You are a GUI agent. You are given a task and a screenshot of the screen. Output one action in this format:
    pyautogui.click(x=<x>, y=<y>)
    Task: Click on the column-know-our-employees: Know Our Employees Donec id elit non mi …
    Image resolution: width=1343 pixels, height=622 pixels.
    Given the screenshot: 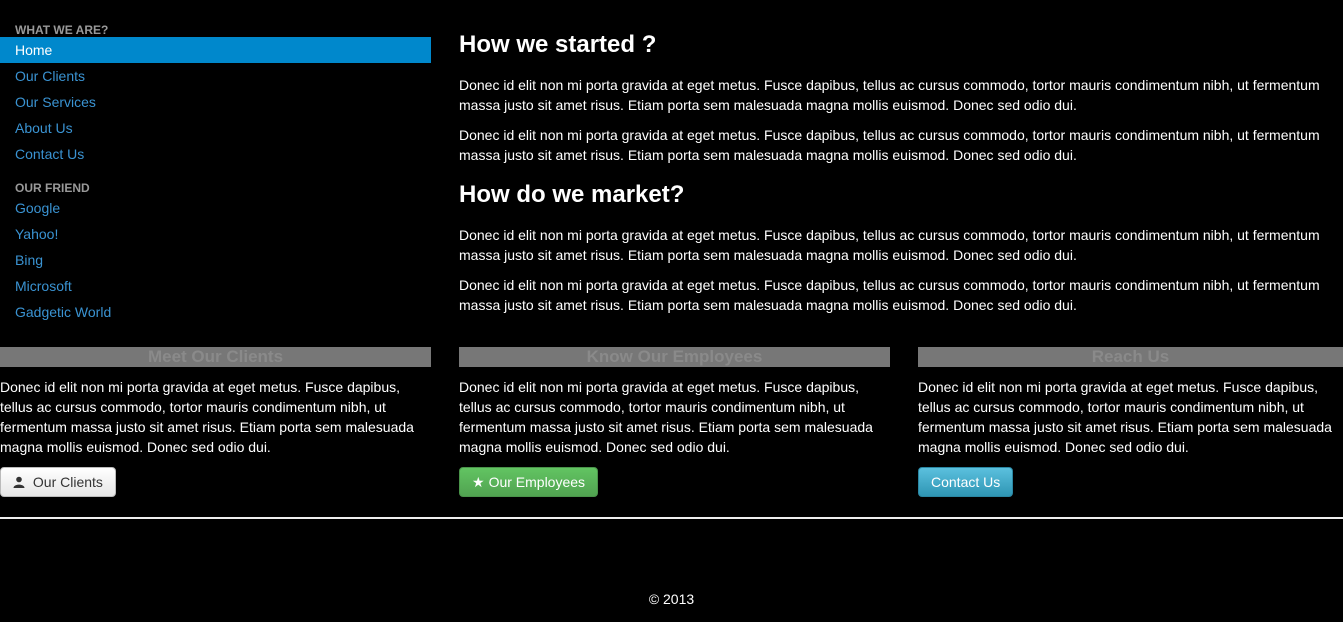 What is the action you would take?
    pyautogui.click(x=674, y=422)
    